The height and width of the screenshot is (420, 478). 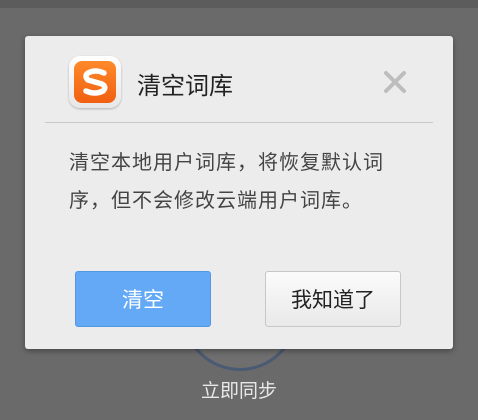 I want to click on dialog-message: 清空本地用户词库，将恢复默认词序，但不会修改云端用户词库。, so click(x=226, y=181).